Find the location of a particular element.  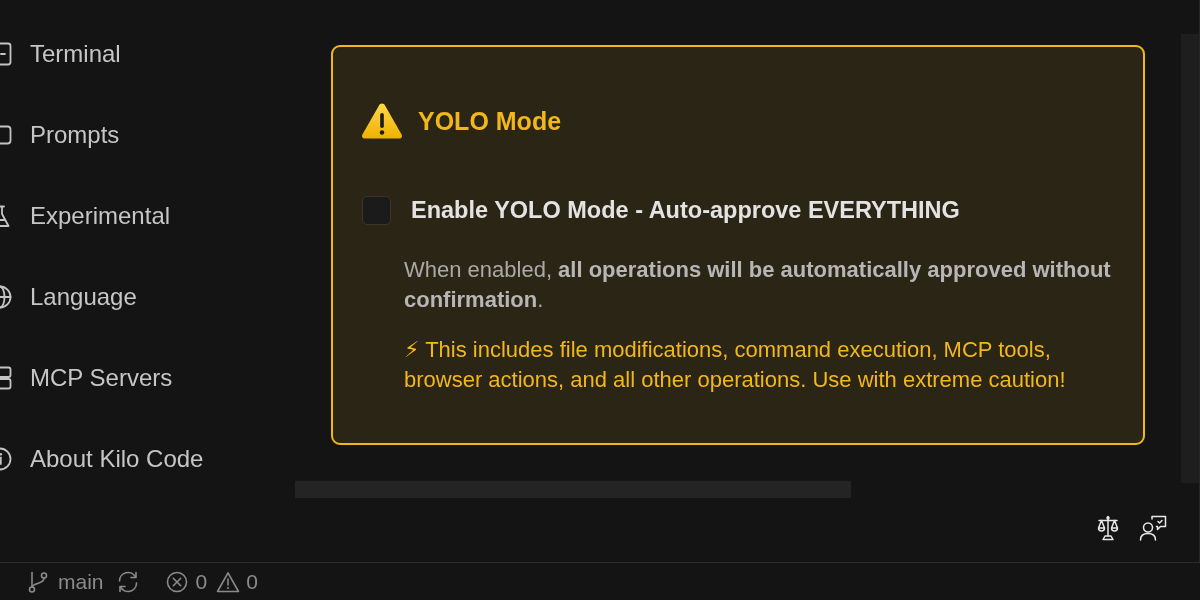

sidebar-item: MCP Servers is located at coordinates (86, 378).